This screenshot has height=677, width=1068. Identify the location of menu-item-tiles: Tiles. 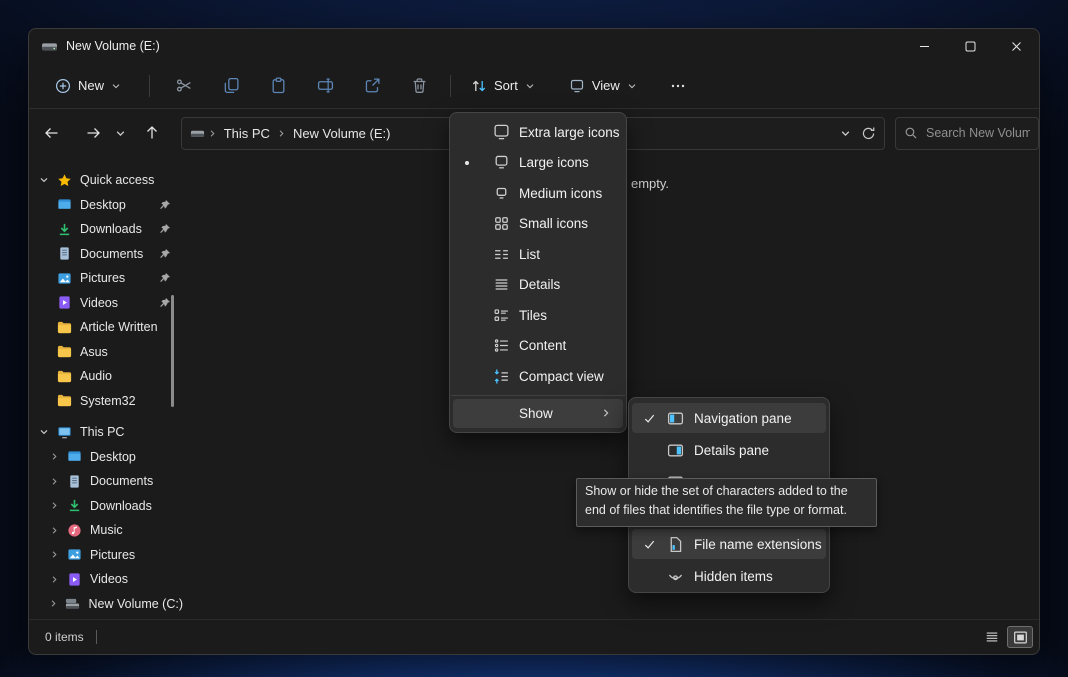
(538, 315).